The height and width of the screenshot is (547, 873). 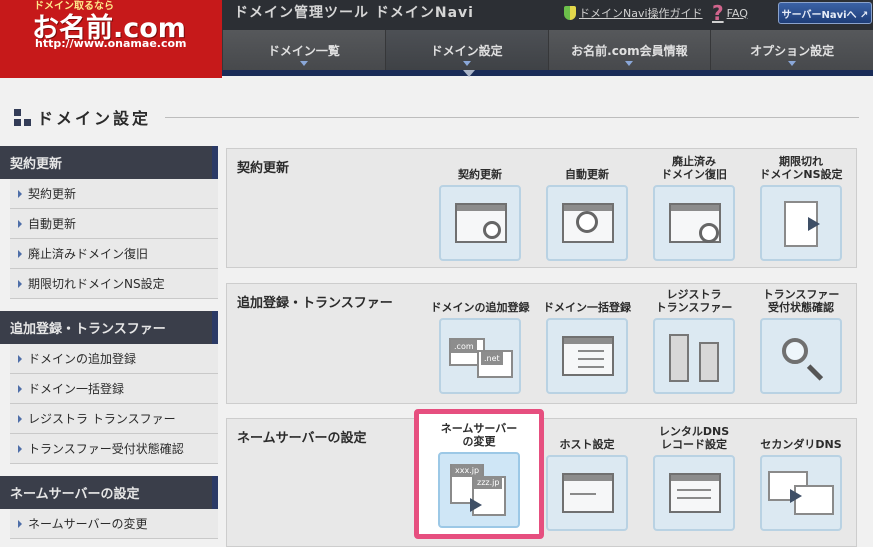 I want to click on panel-title: 契約更新, so click(x=263, y=168).